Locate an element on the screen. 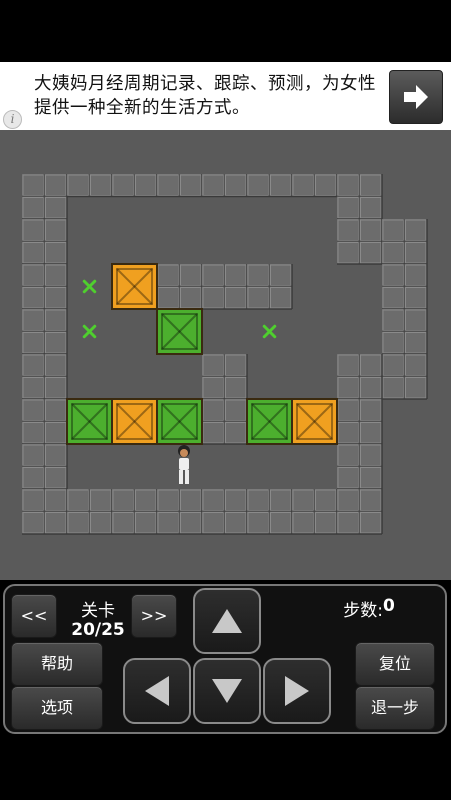  ad-banner: 大姨妈月经周期记录、跟踪、预测，为女性提供一种全新的生活方式。 i is located at coordinates (225, 96).